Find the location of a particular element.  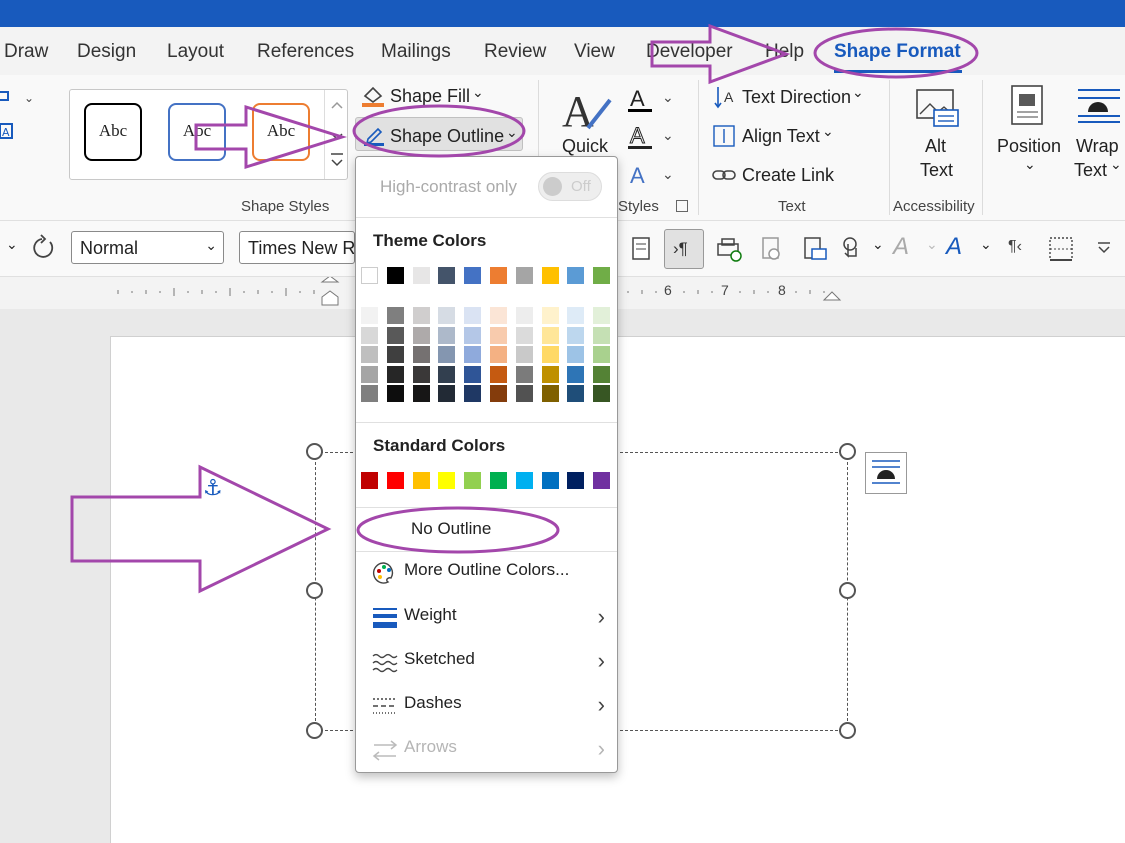

style-select: Normal ⌄ is located at coordinates (147, 247).